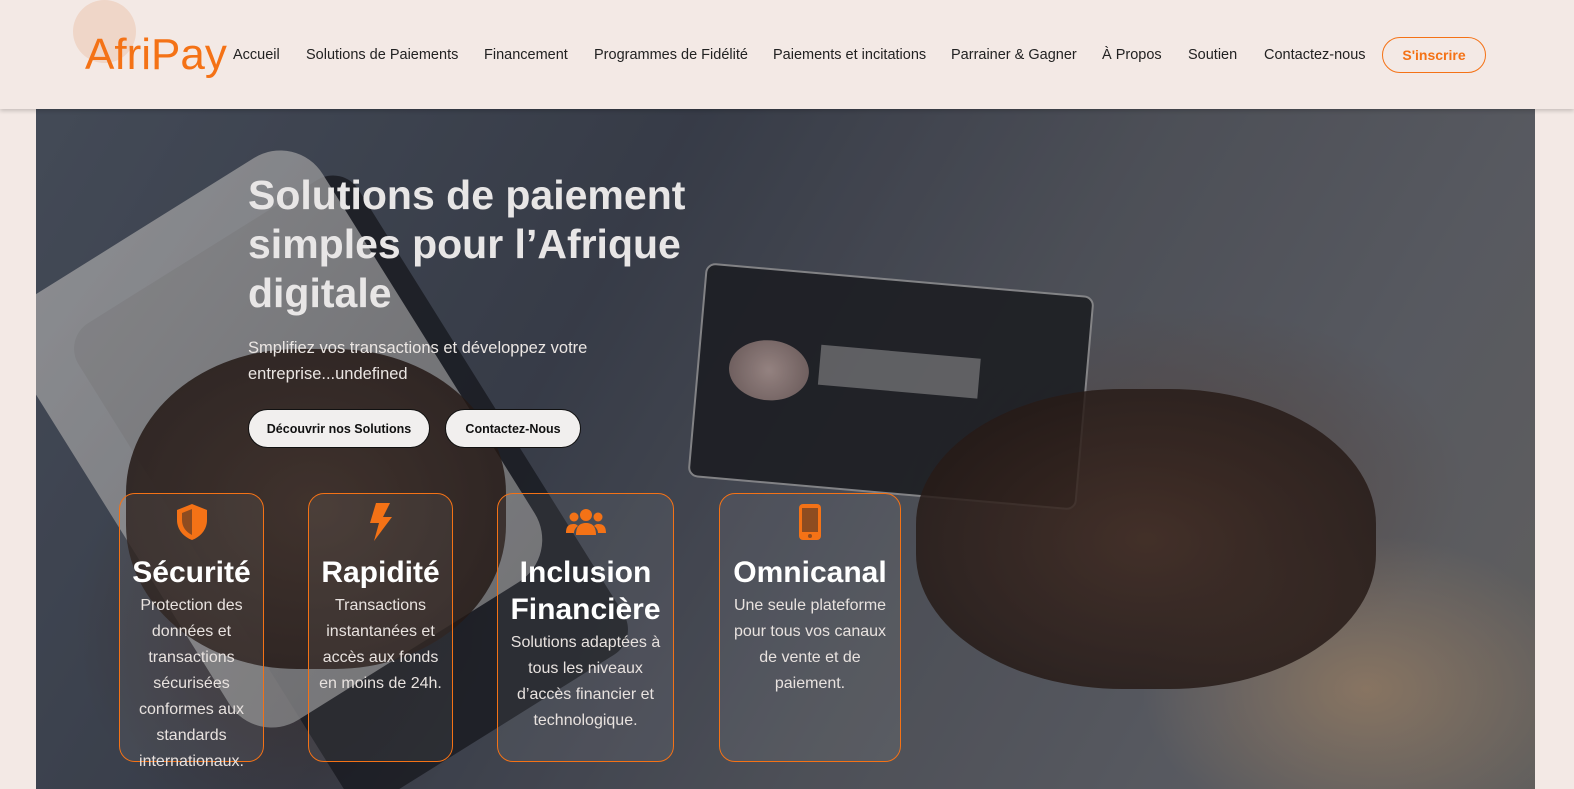 The image size is (1574, 789). I want to click on nav-item-solutions: Solutions de Paiements, so click(382, 55).